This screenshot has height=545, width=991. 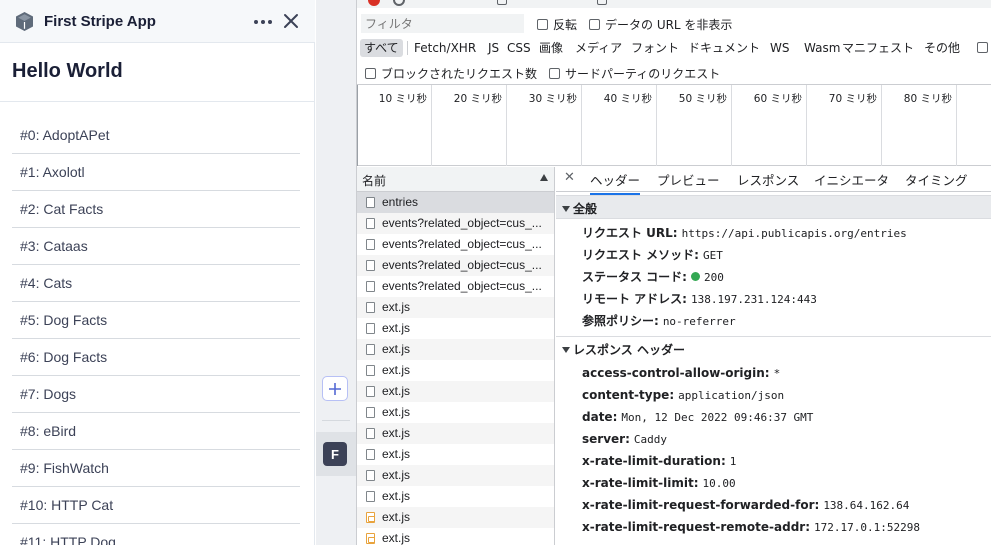 What do you see at coordinates (602, 2) in the screenshot?
I see `disable-cache-checkbox` at bounding box center [602, 2].